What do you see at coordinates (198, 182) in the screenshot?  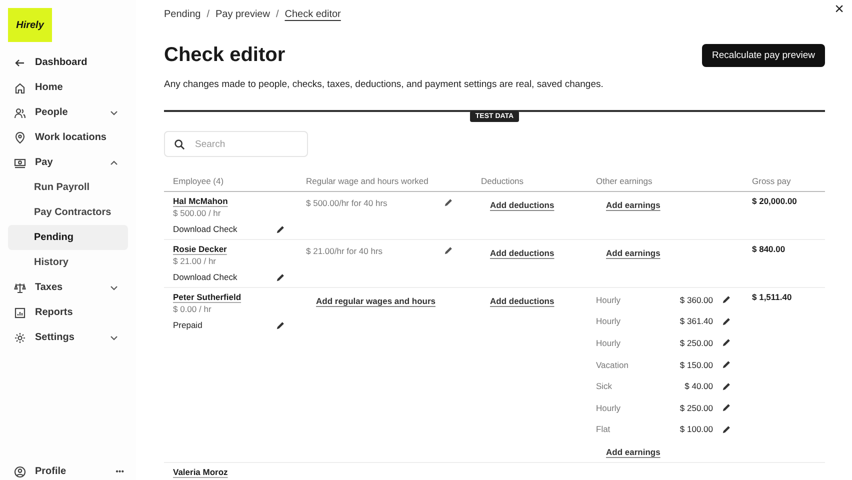 I see `column-header: Employee (4)` at bounding box center [198, 182].